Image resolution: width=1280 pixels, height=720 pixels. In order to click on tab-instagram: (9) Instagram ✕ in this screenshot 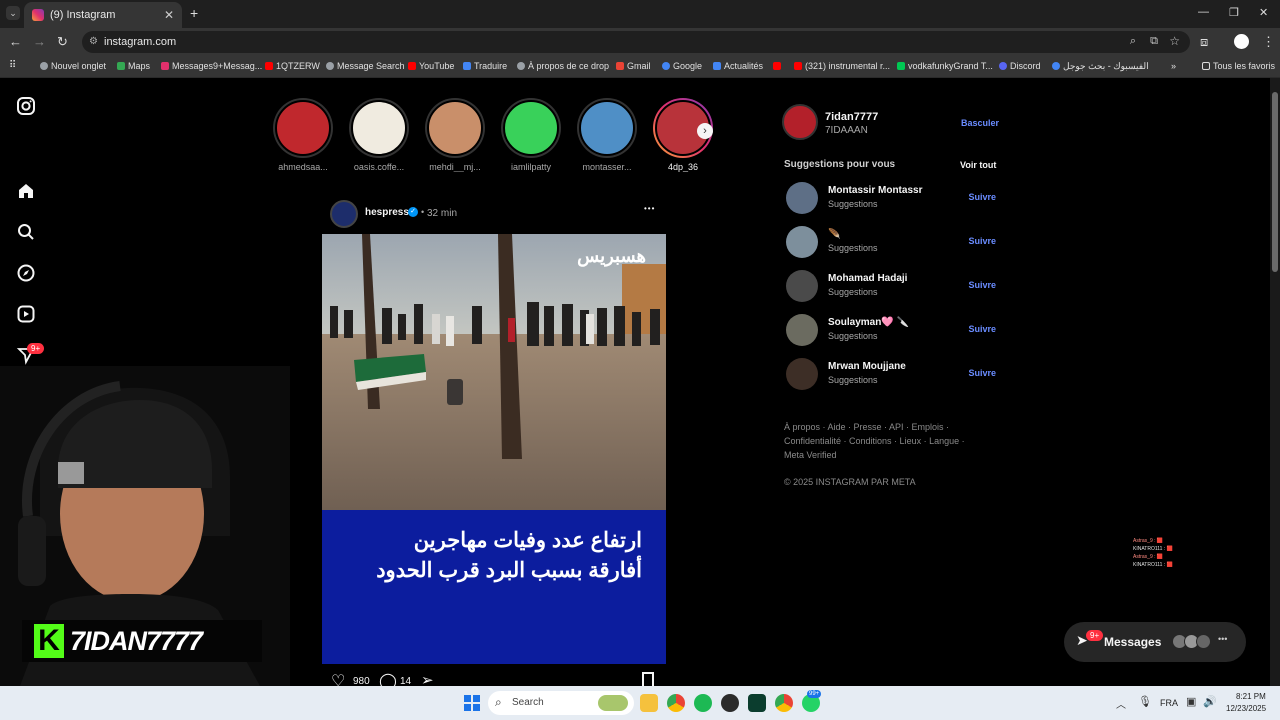, I will do `click(103, 15)`.